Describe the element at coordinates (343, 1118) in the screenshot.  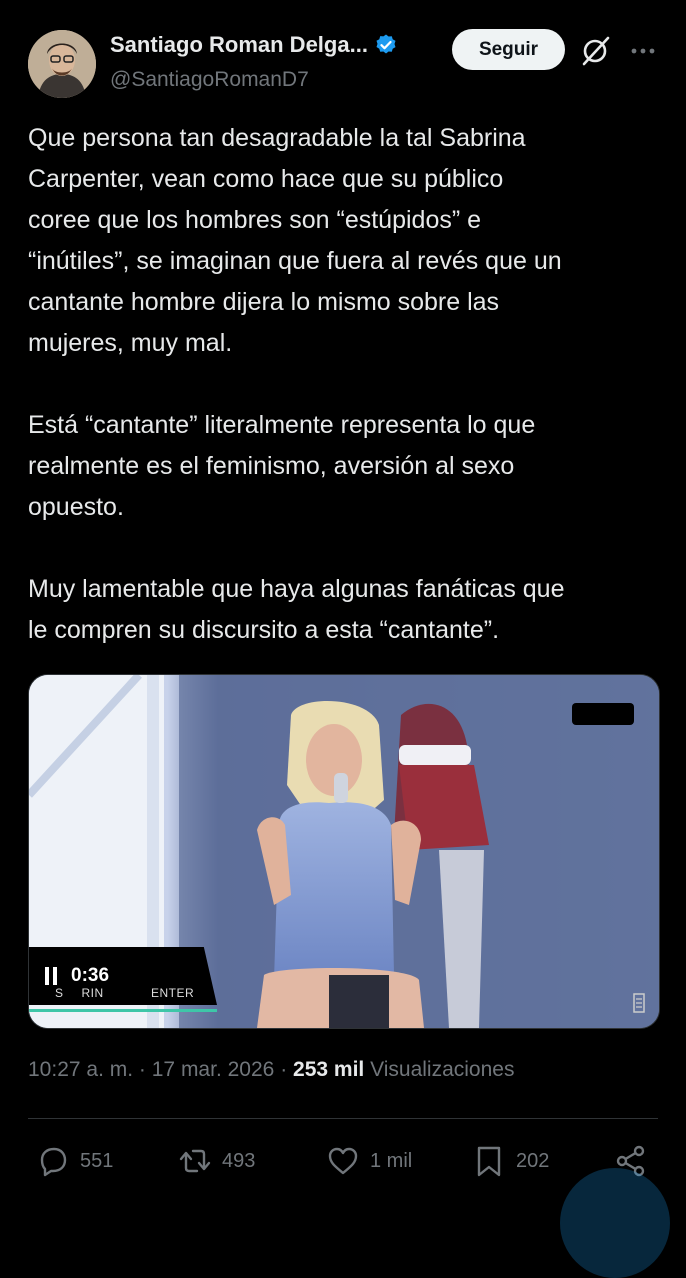
I see `divider` at that location.